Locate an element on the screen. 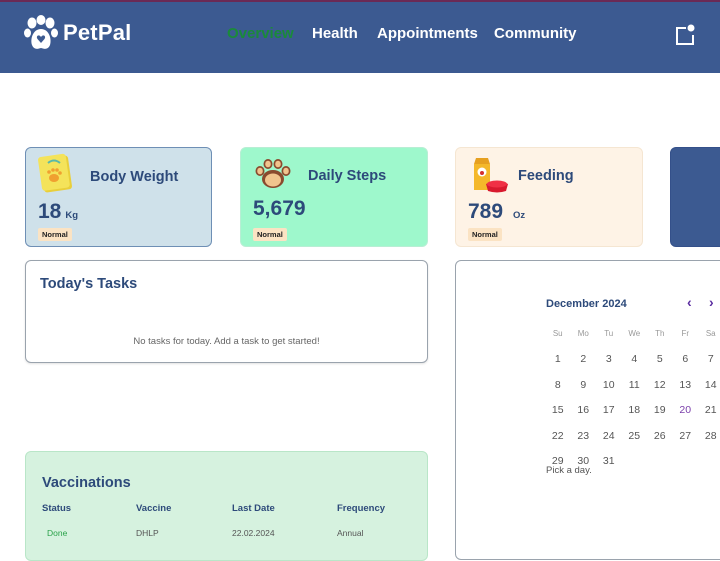 This screenshot has width=720, height=561. logo: PetPal is located at coordinates (77, 33).